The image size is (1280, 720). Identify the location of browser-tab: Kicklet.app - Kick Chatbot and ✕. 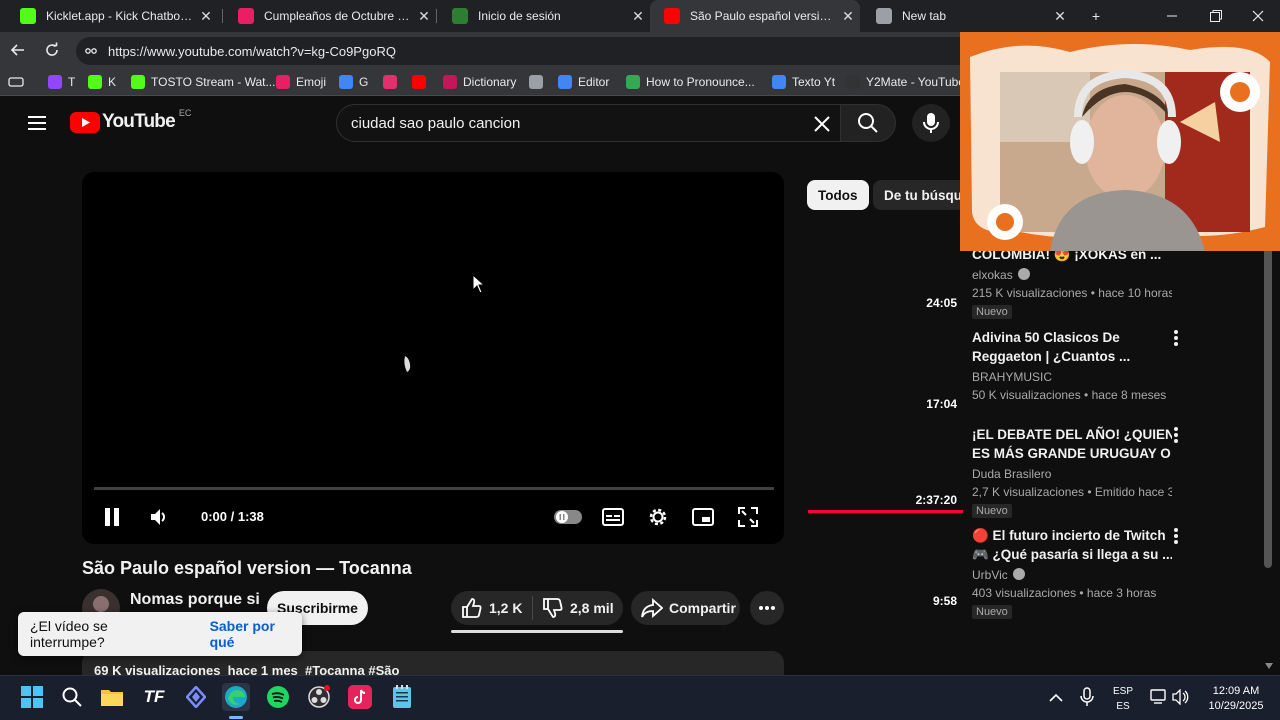
(112, 16).